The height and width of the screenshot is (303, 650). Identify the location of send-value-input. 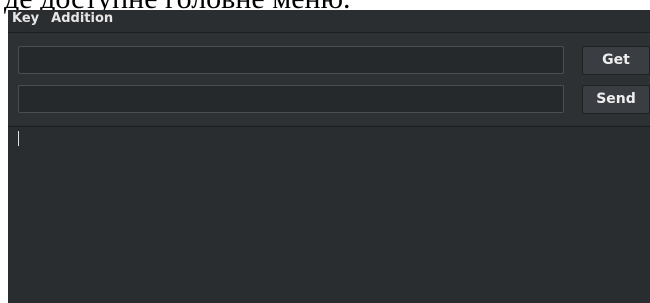
(291, 99).